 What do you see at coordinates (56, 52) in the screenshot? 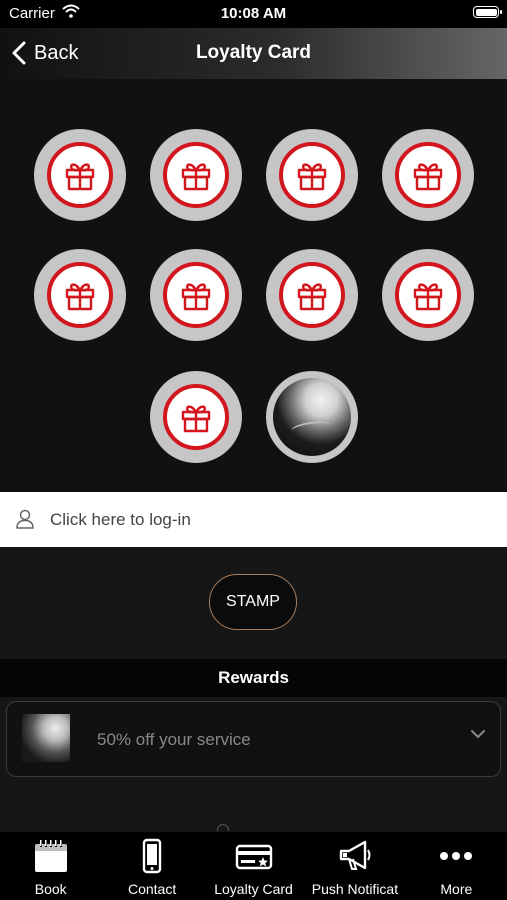
I see `back-label: Back` at bounding box center [56, 52].